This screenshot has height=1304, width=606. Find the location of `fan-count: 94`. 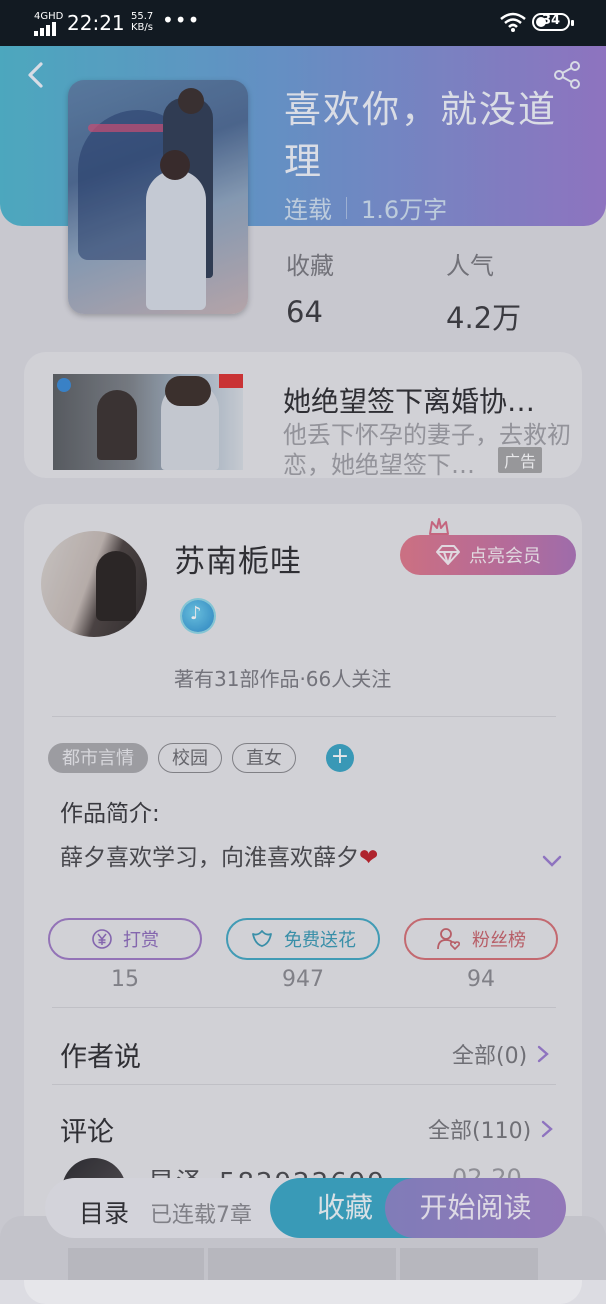

fan-count: 94 is located at coordinates (481, 979).